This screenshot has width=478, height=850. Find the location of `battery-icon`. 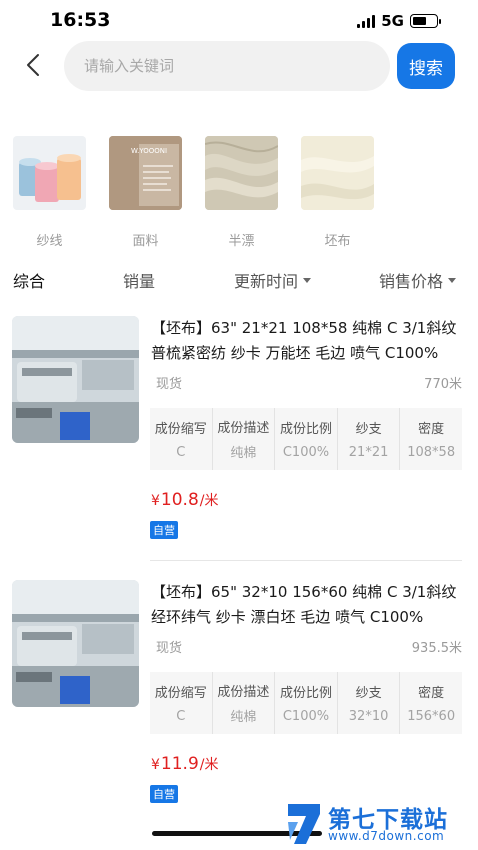

battery-icon is located at coordinates (425, 21).